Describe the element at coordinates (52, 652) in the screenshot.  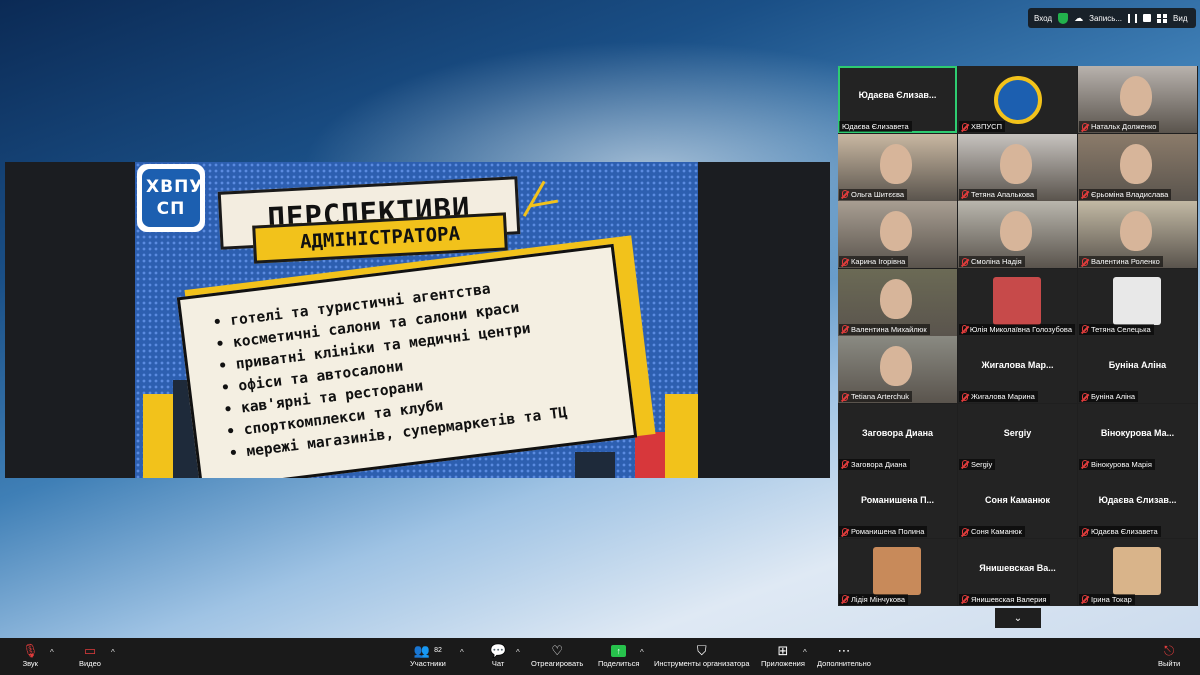
I see `audio-options-caret: ^` at that location.